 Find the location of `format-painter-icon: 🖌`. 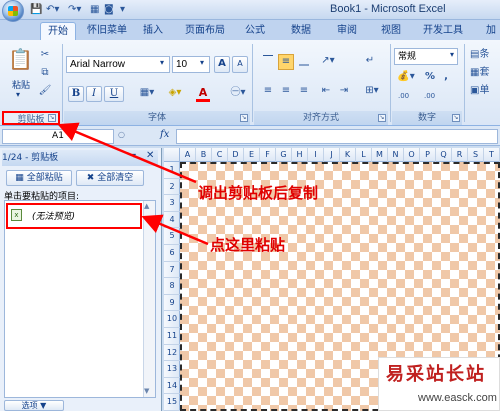

format-painter-icon: 🖌 is located at coordinates (45, 91).